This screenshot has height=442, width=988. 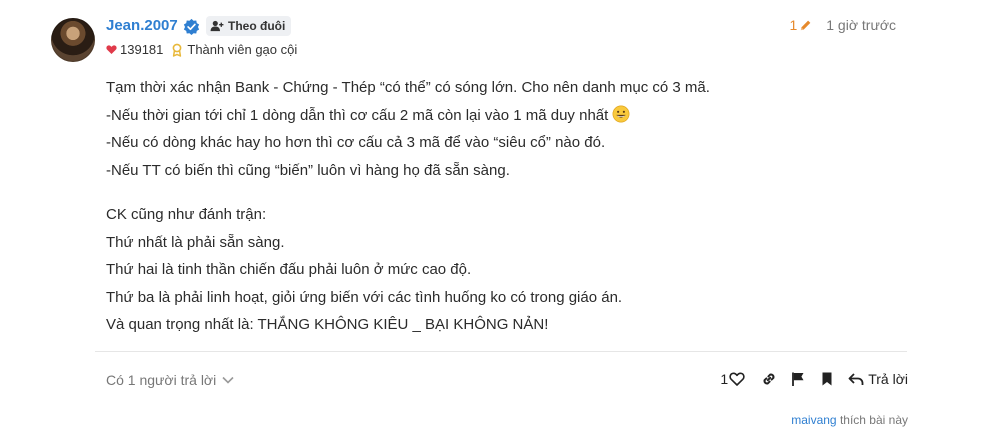 I want to click on liked-by-user: maivang, so click(x=813, y=420).